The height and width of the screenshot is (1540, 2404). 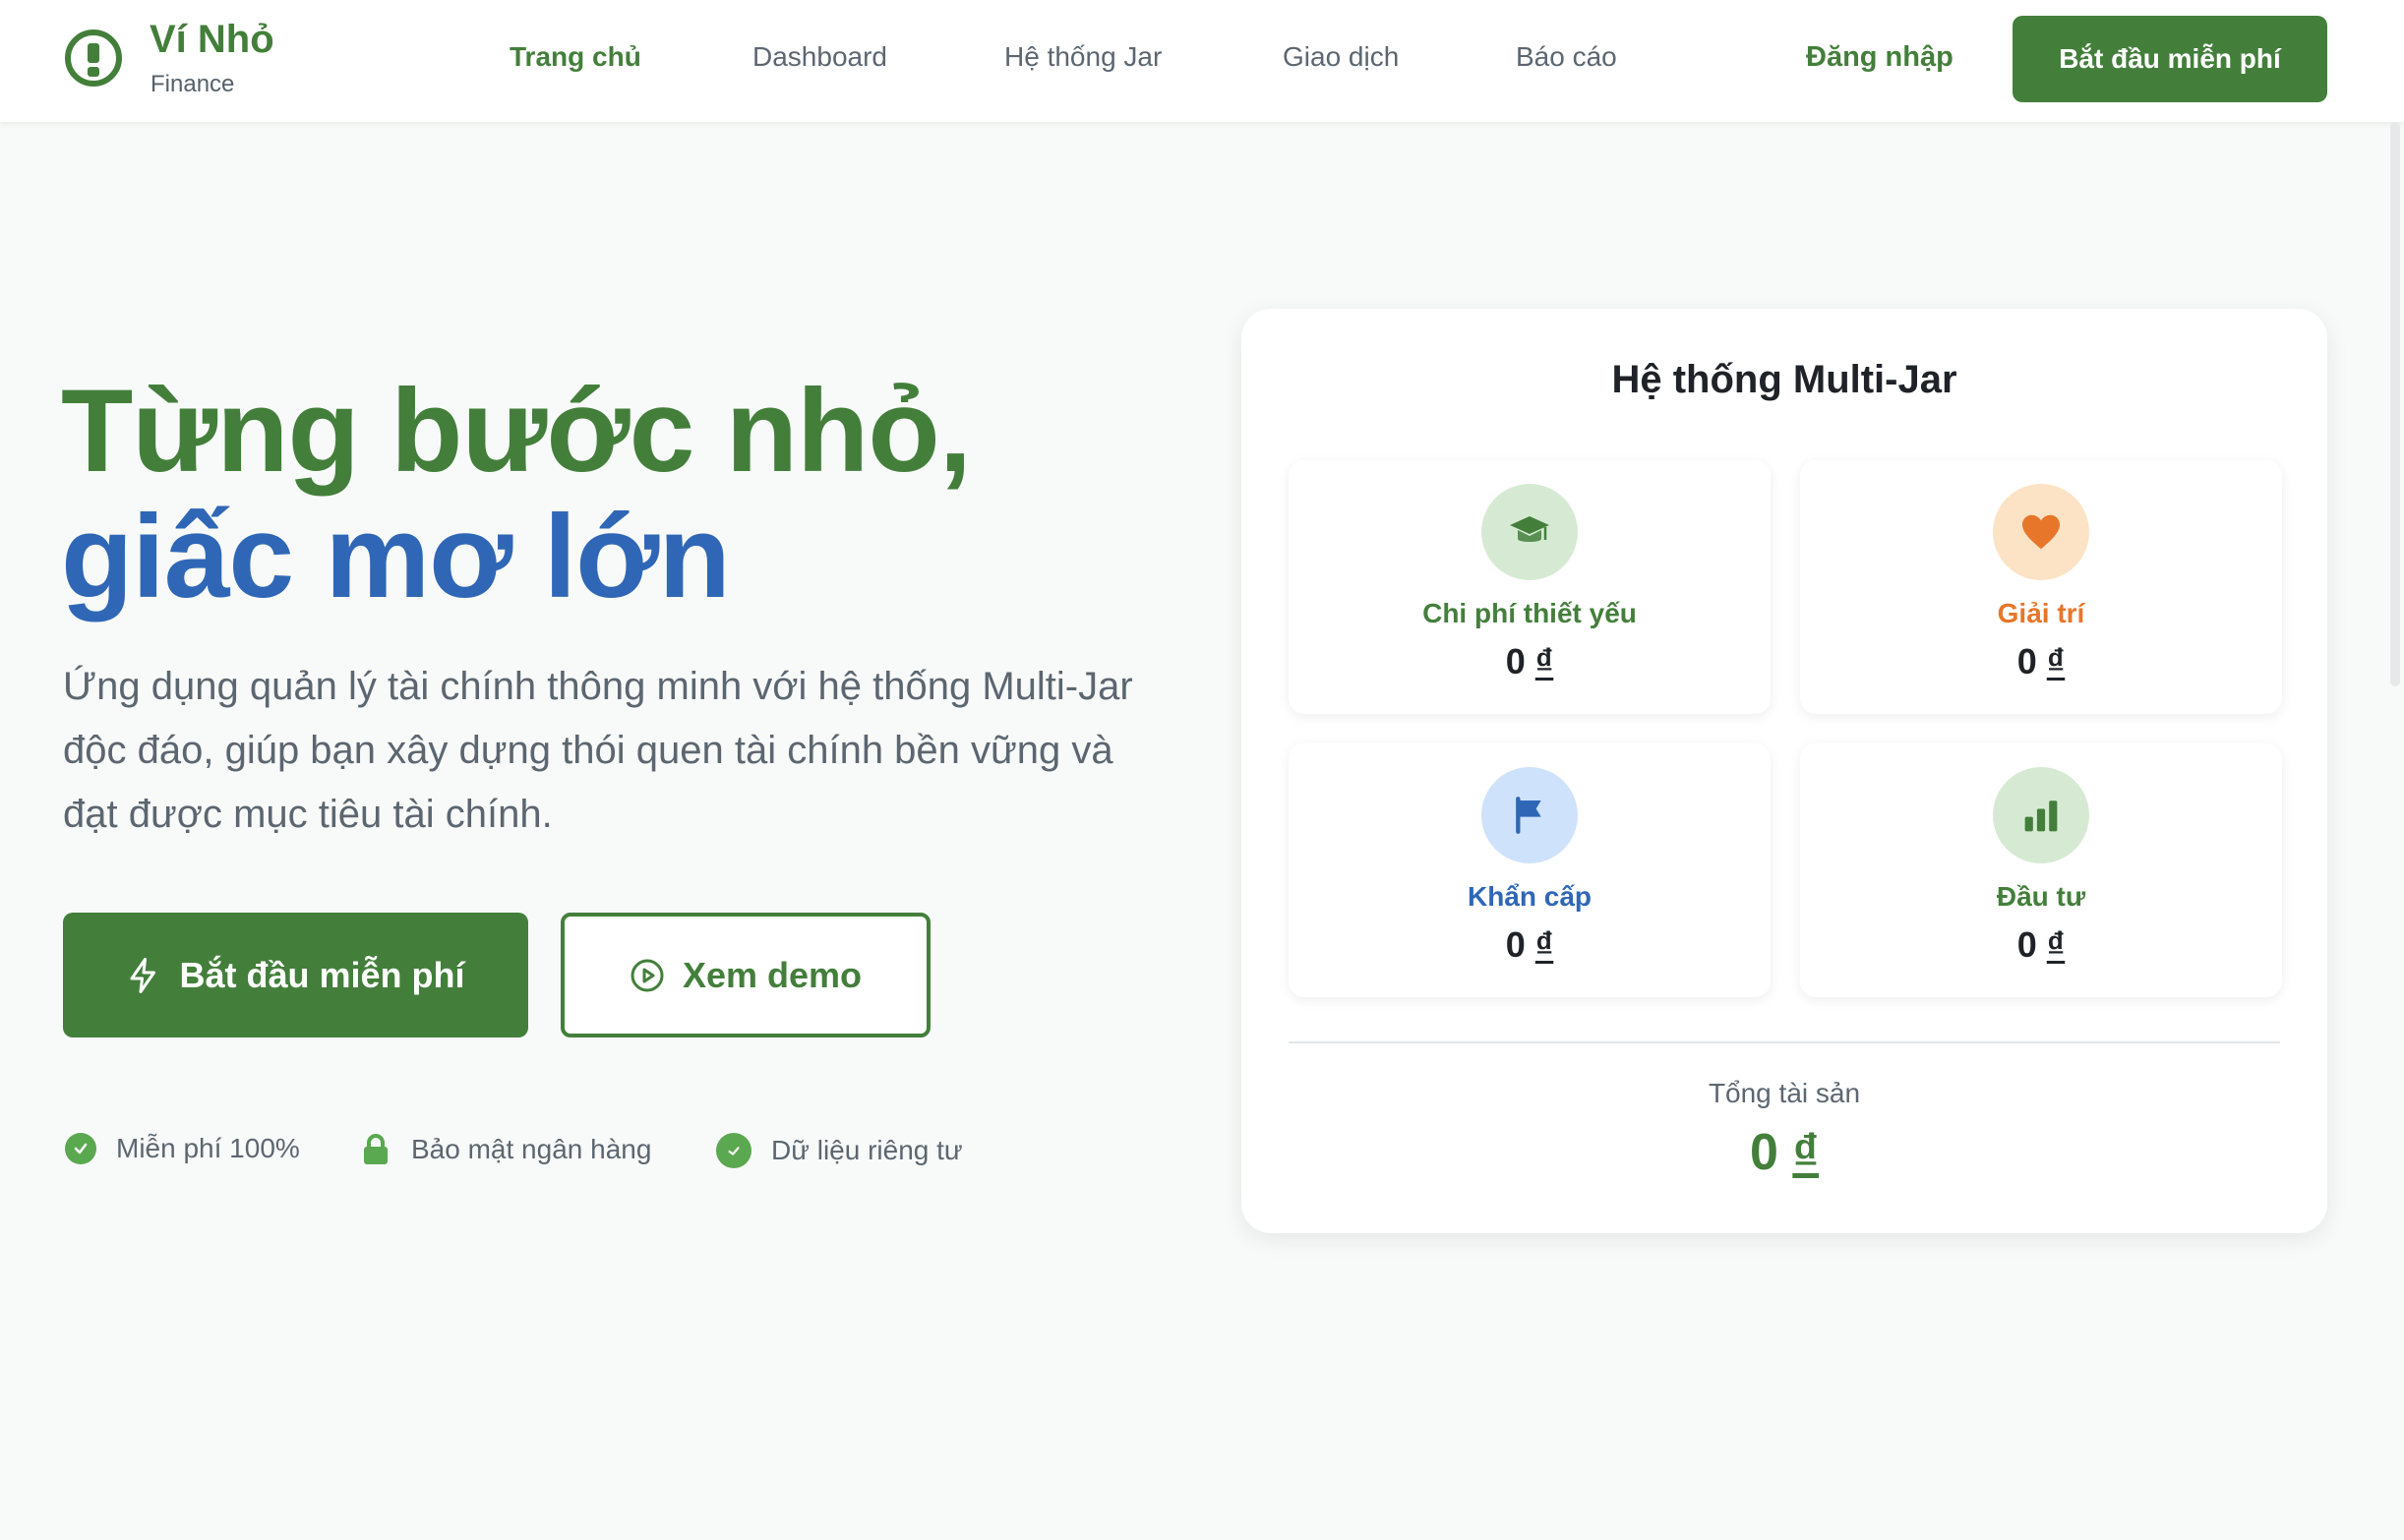 I want to click on jar-investment-amount: 0 ₫, so click(x=2041, y=945).